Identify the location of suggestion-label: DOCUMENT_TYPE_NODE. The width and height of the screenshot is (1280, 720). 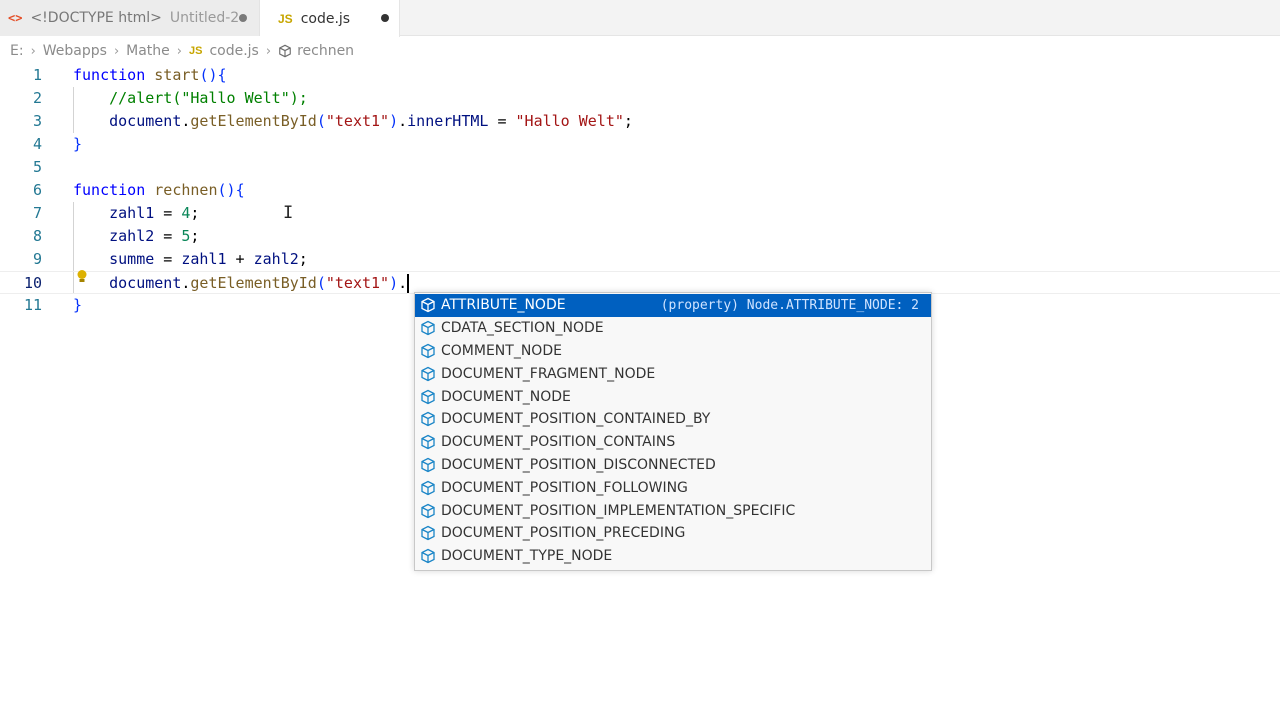
(527, 556).